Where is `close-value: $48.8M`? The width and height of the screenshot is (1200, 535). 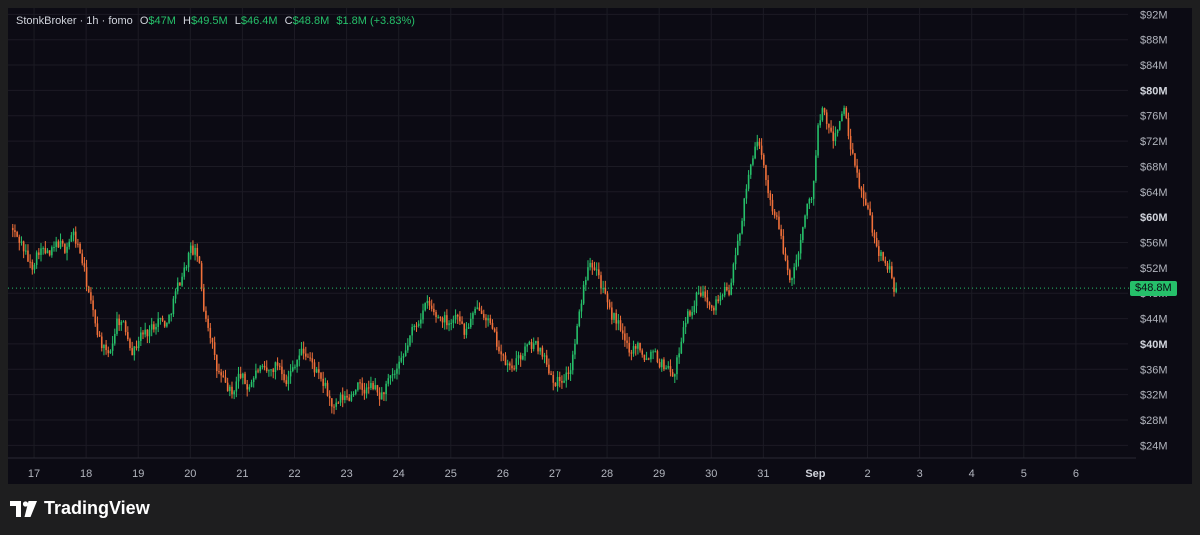 close-value: $48.8M is located at coordinates (311, 21).